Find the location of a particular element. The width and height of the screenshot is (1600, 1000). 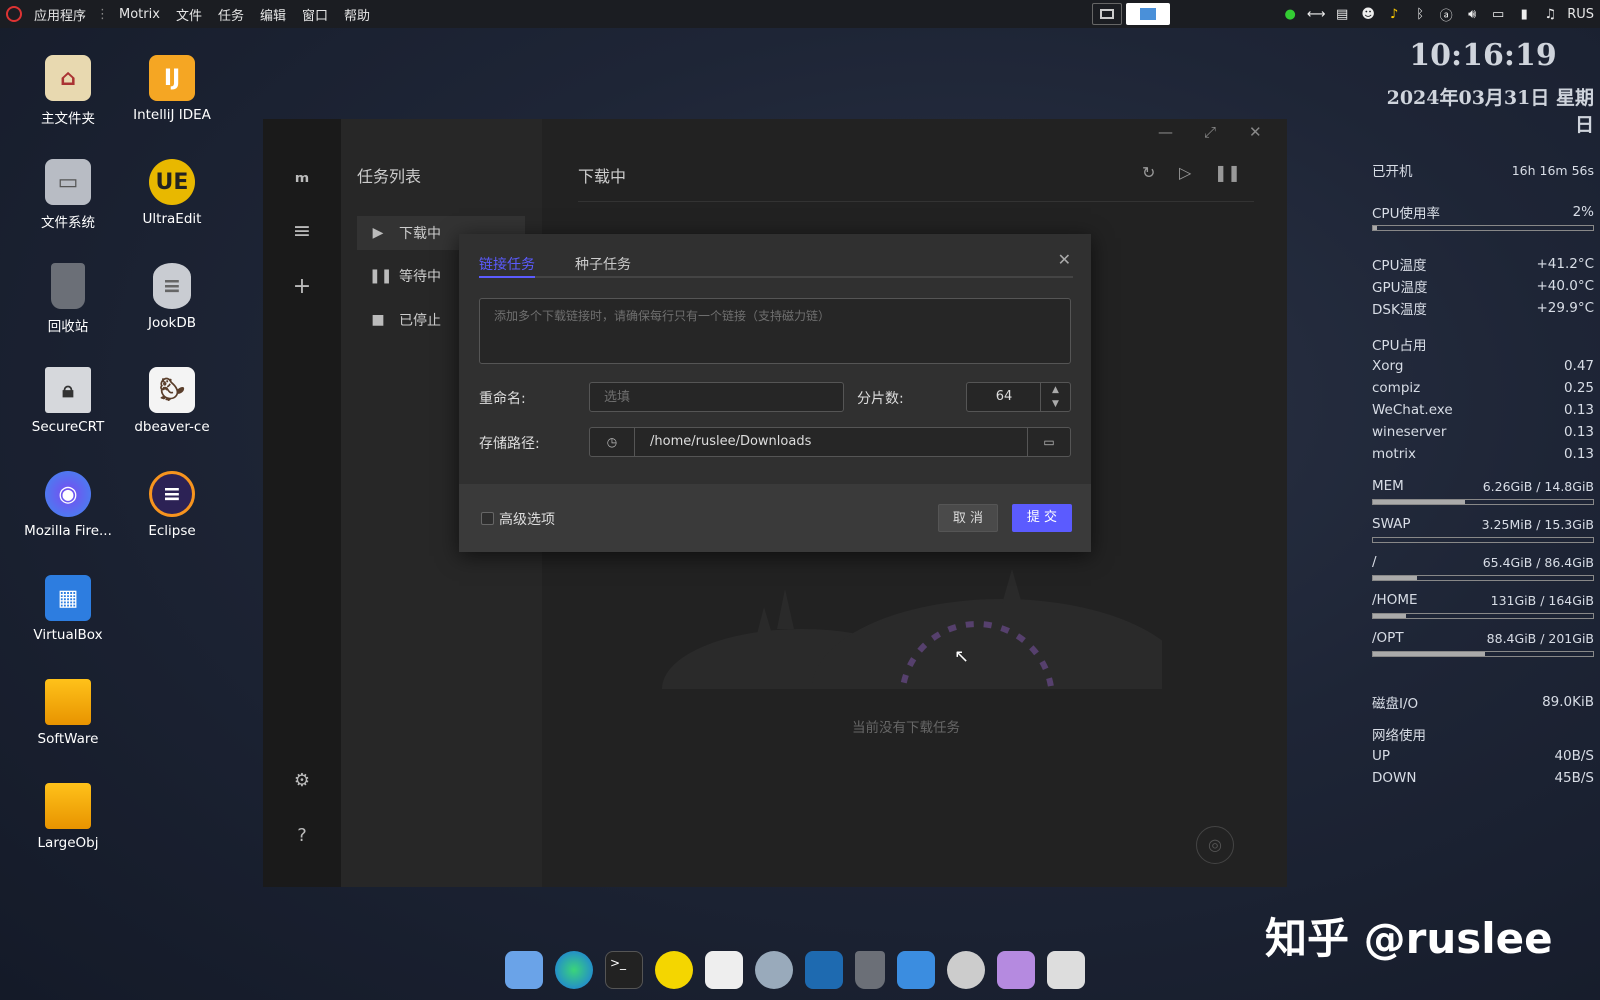

desktop-icon-ultraedit: UE UltraEdit is located at coordinates (172, 193).